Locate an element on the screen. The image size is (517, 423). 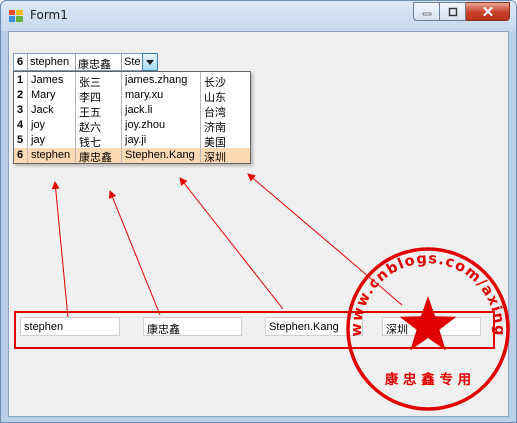
seal-stamp: www.cnblogs.com/axing 康 忠 鑫 专 用 is located at coordinates (428, 329).